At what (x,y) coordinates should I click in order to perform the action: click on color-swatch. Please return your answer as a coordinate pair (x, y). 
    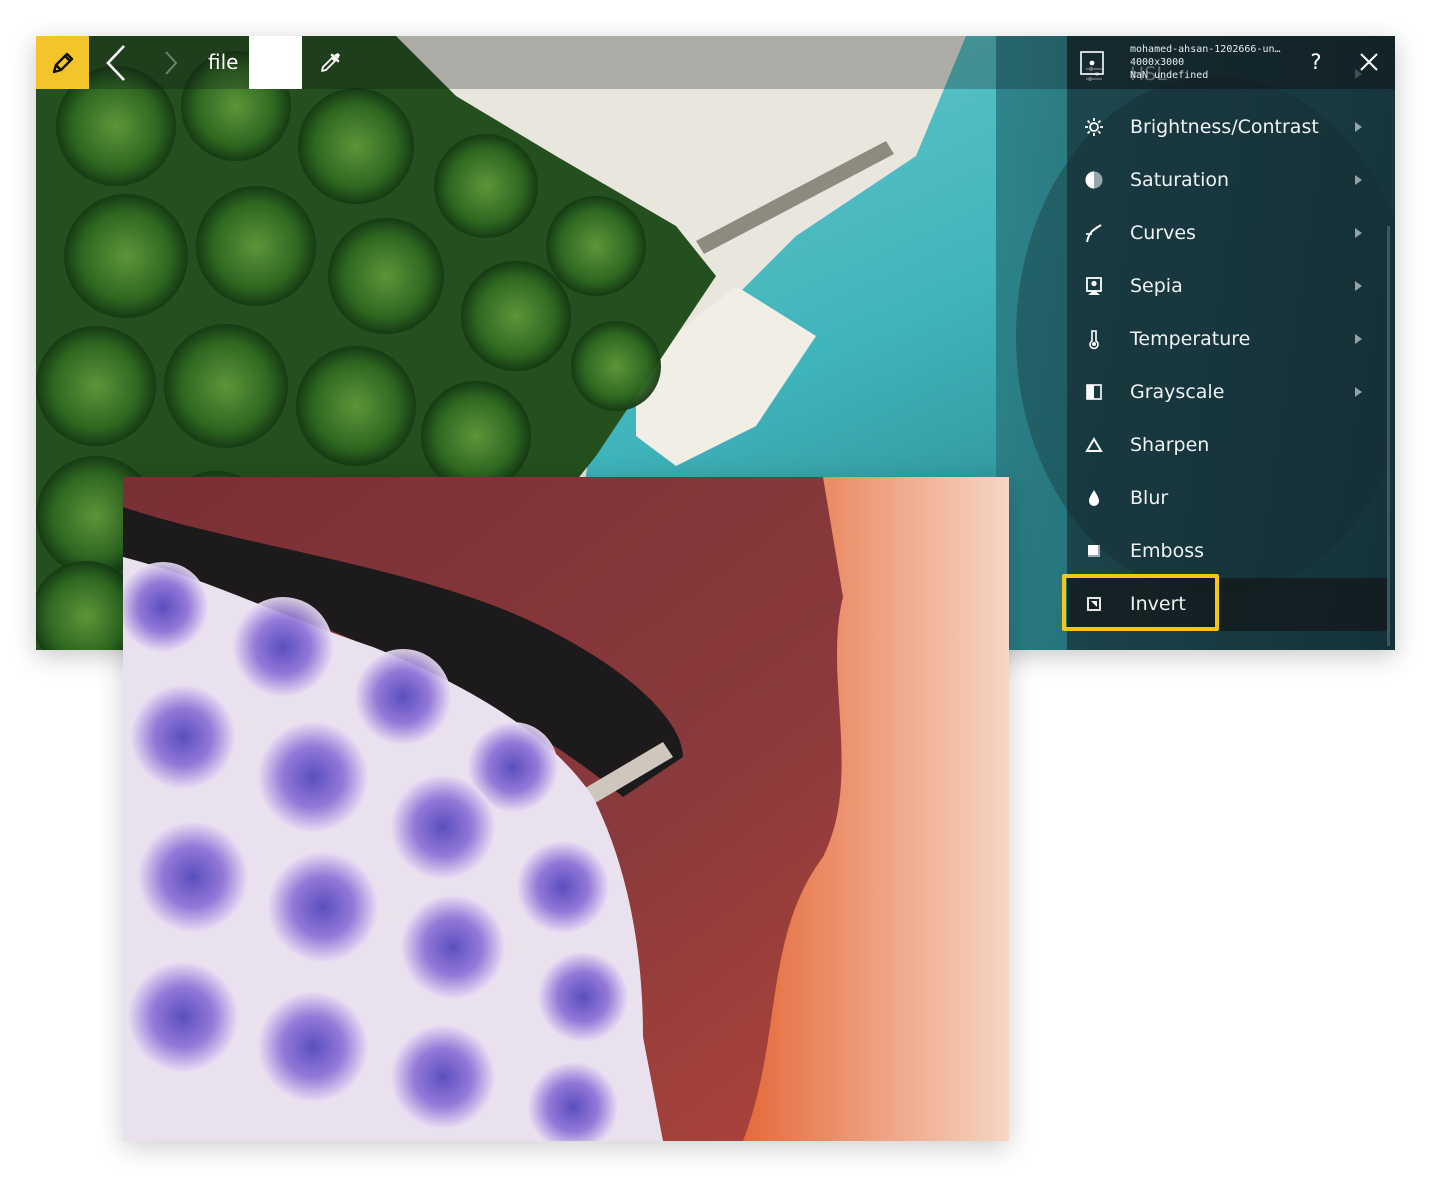
    Looking at the image, I should click on (275, 62).